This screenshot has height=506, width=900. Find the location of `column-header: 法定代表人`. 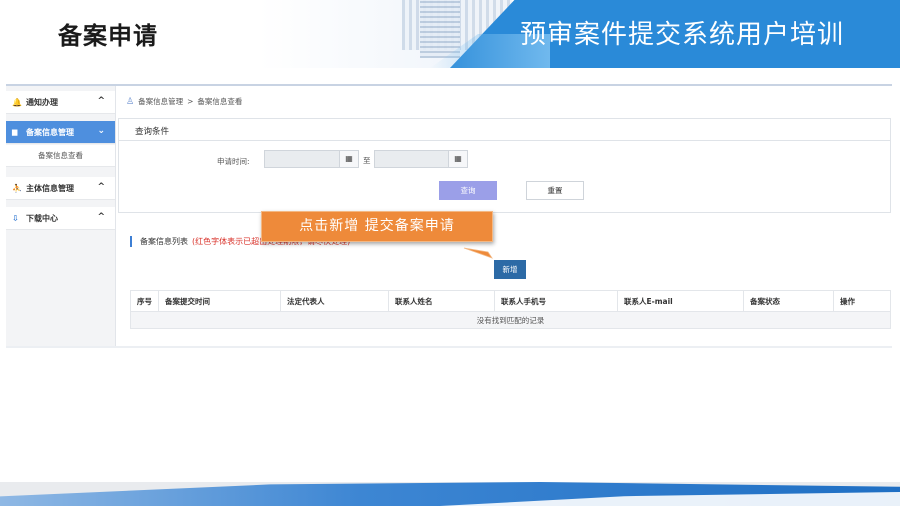

column-header: 法定代表人 is located at coordinates (334, 301).